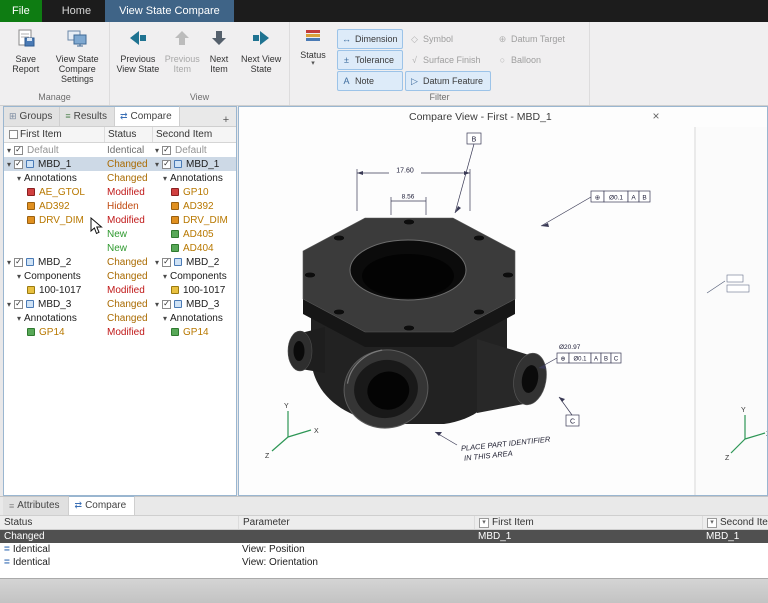 This screenshot has height=603, width=768. What do you see at coordinates (484, 522) in the screenshot?
I see `first-item-filter-icon: ▾` at bounding box center [484, 522].